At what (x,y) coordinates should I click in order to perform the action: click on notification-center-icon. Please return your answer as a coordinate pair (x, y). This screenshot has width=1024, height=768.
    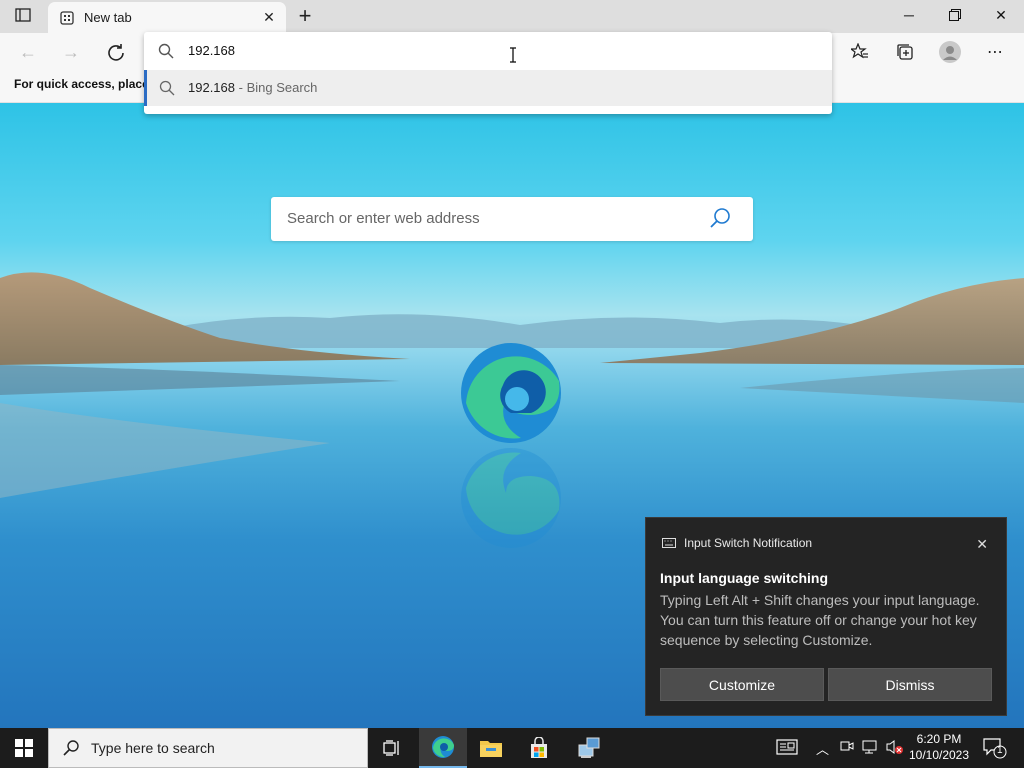
    Looking at the image, I should click on (995, 748).